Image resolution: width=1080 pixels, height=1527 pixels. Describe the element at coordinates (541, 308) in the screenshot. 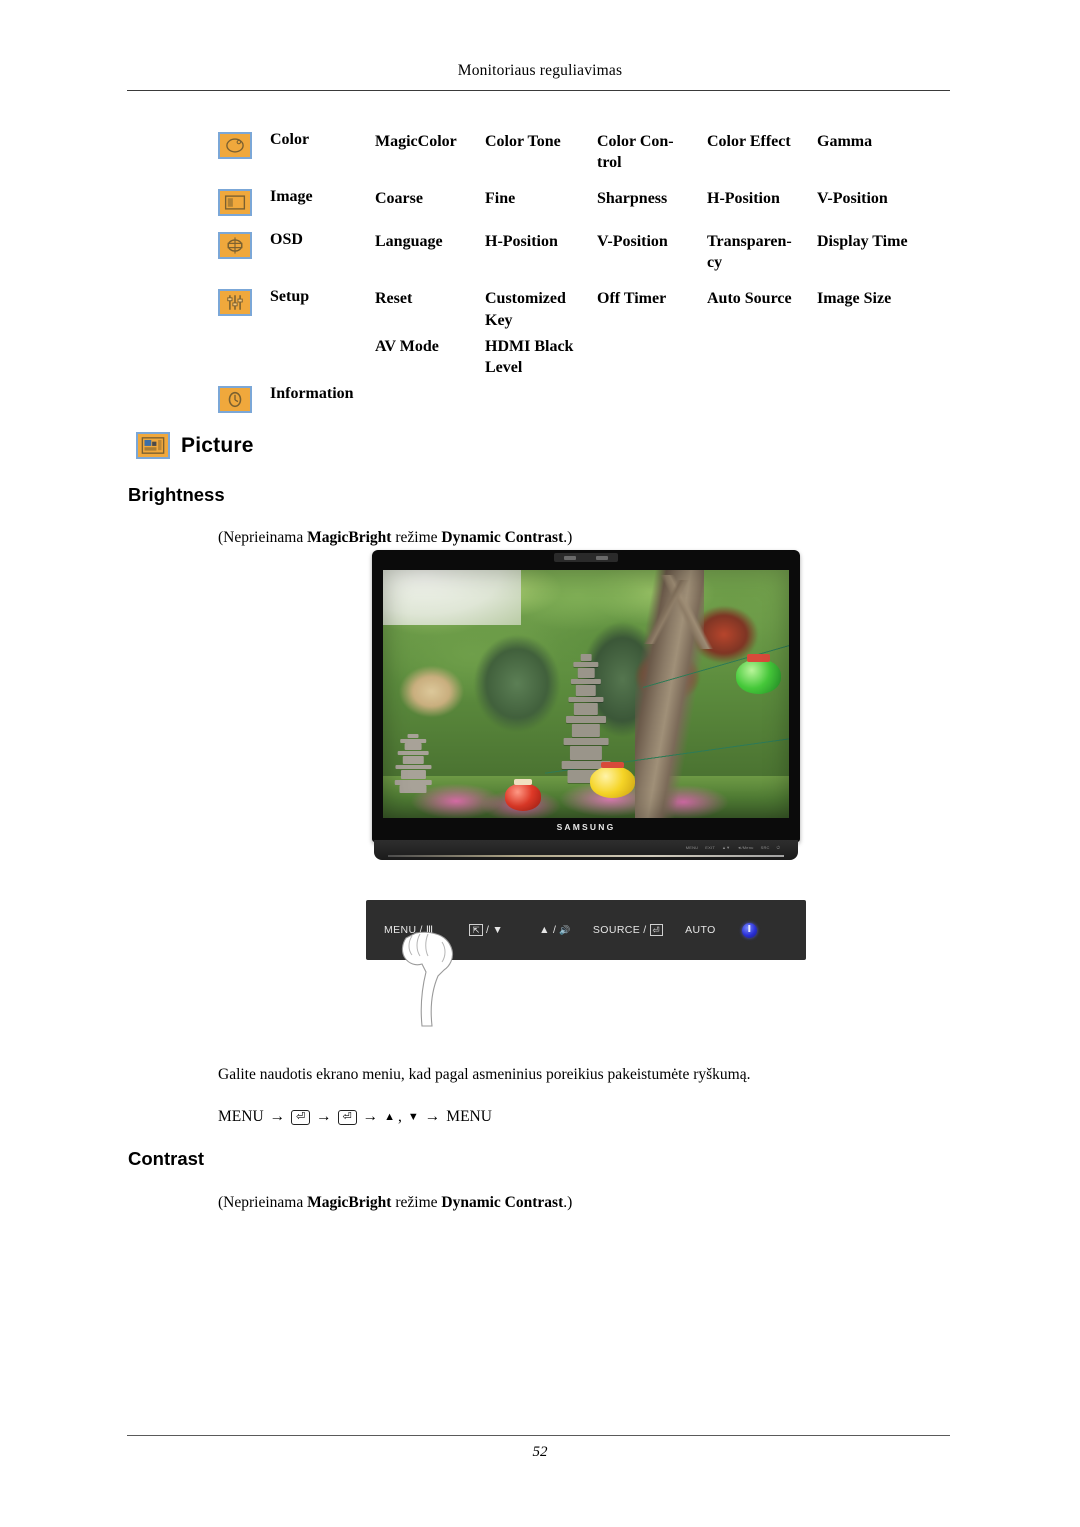

I see `menu-item: Customized Key` at that location.